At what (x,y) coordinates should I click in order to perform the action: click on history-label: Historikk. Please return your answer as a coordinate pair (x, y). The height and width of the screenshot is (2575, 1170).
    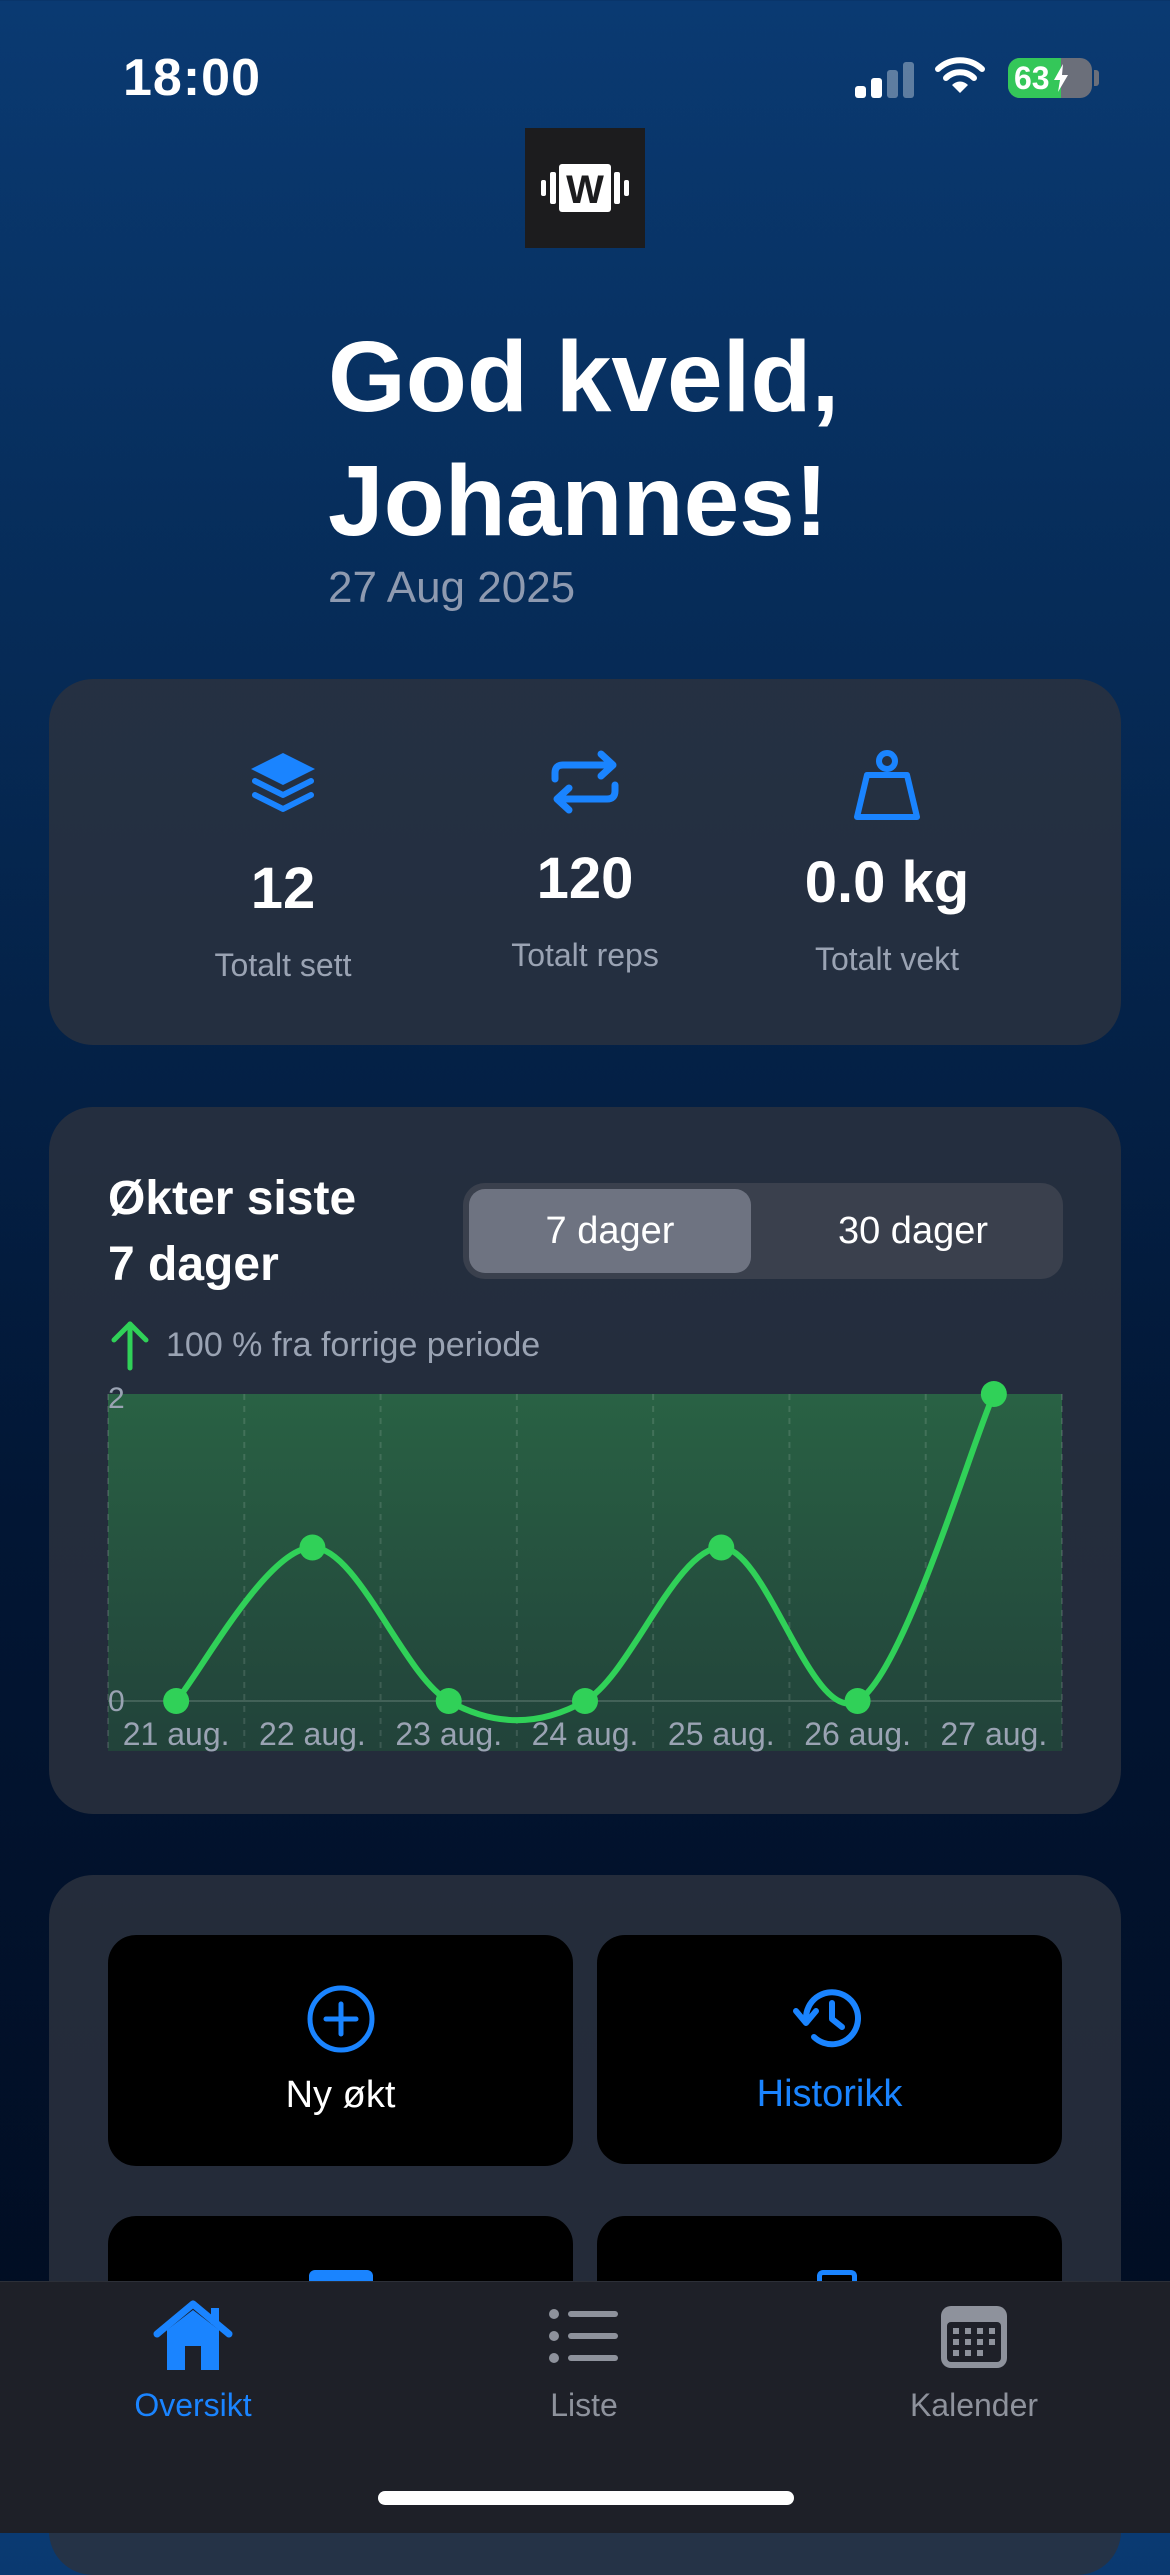
    Looking at the image, I should click on (829, 2094).